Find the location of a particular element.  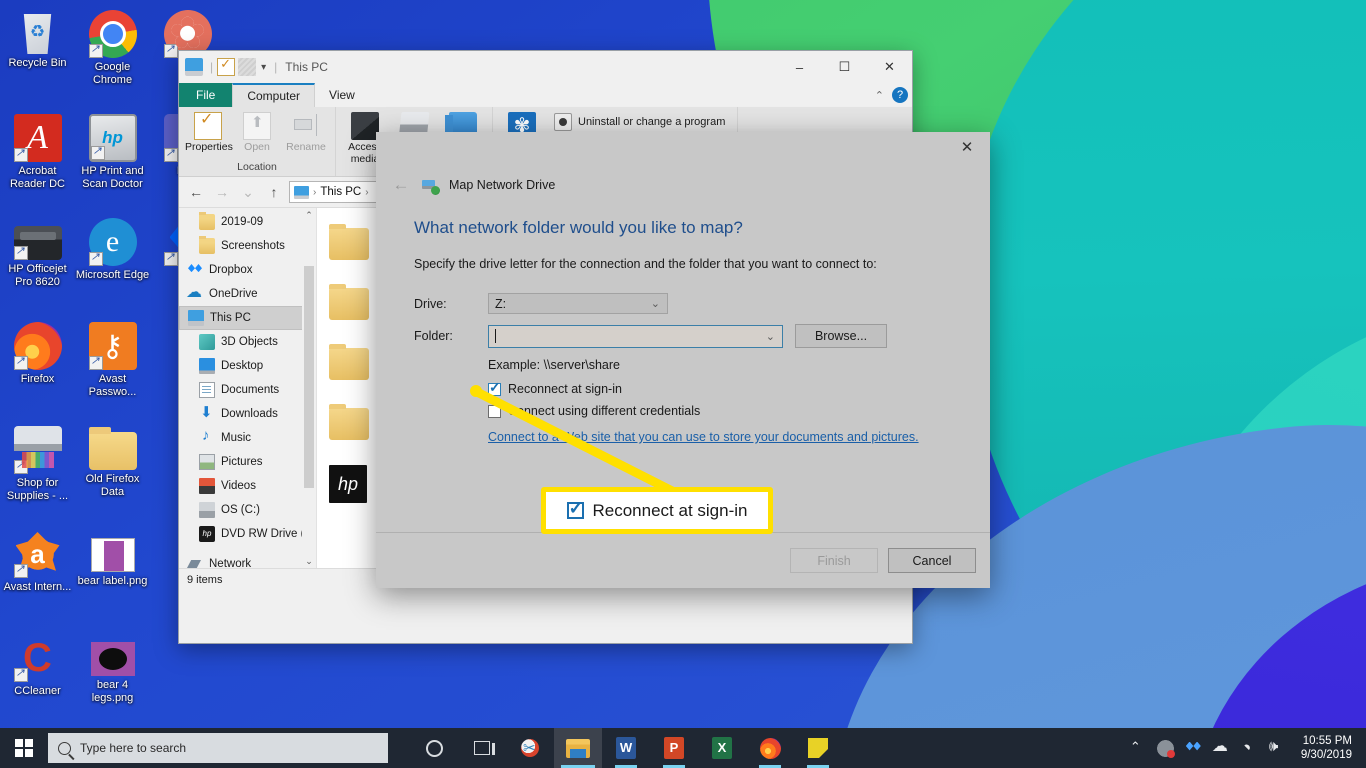

connect-different-credentials-label: Connect using different credentials is located at coordinates (604, 411).